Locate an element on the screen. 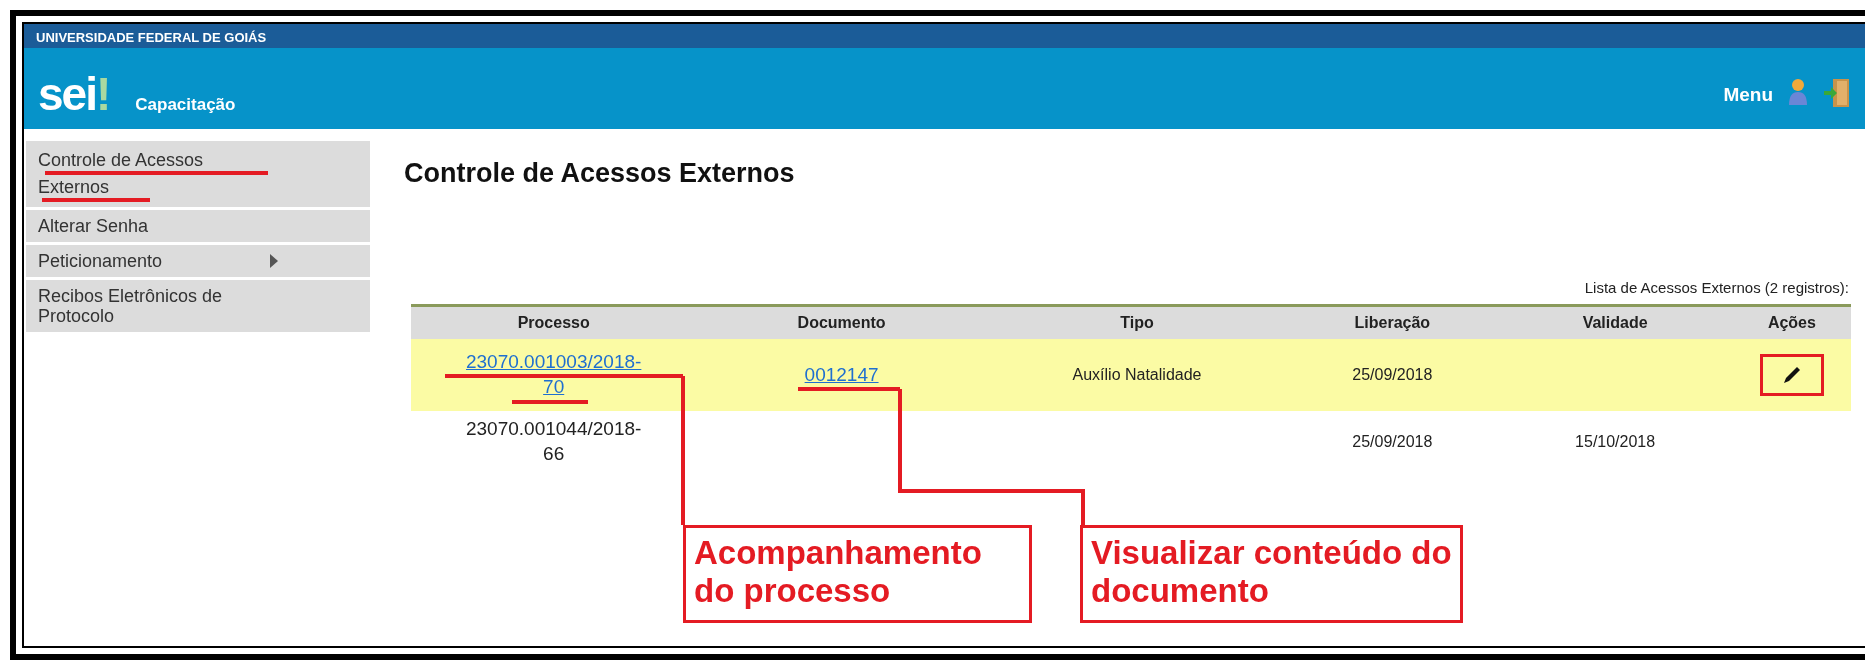 Image resolution: width=1865 pixels, height=664 pixels. column-header: Ações is located at coordinates (1791, 322).